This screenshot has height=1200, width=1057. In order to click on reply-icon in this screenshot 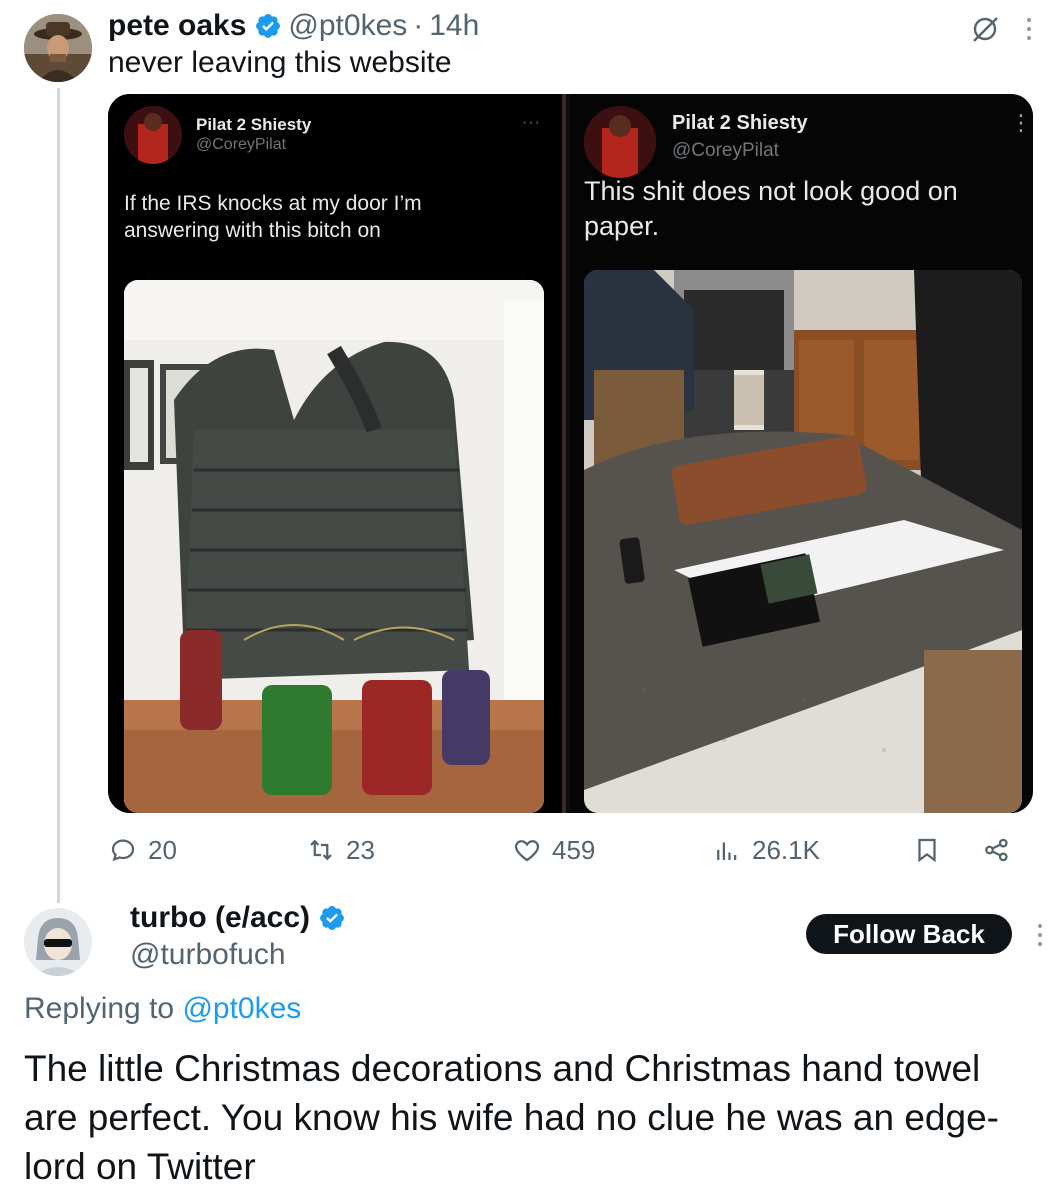, I will do `click(123, 850)`.